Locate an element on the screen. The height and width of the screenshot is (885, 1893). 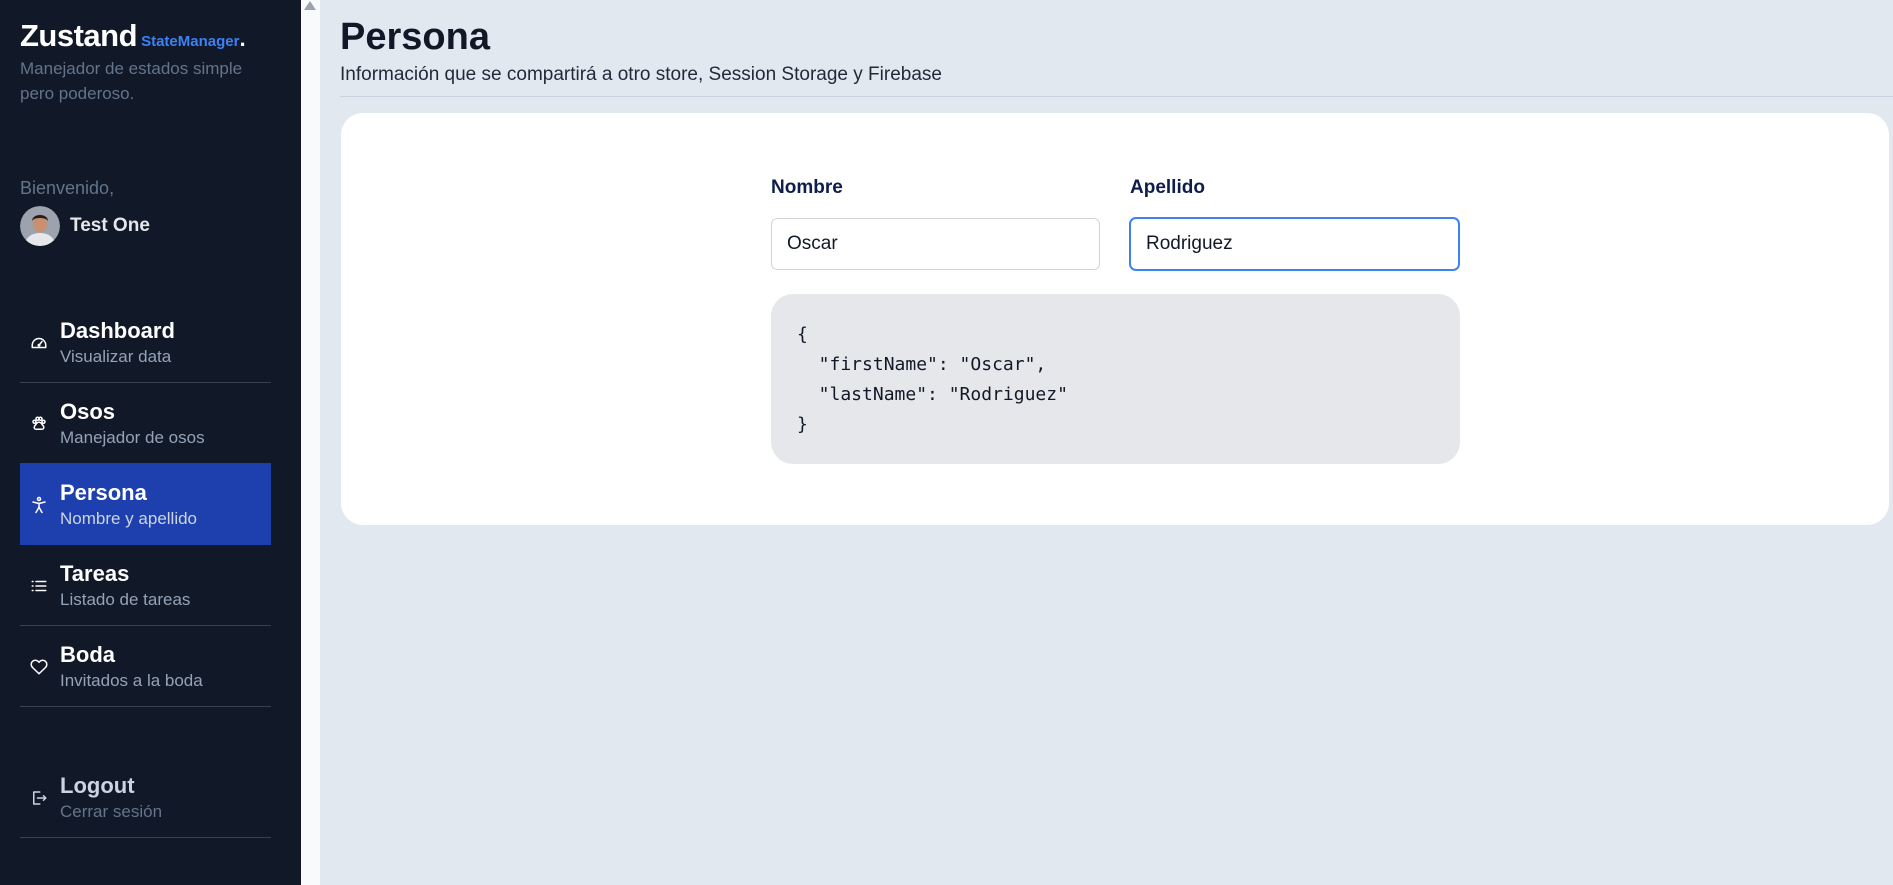
user-profile: Test One is located at coordinates (85, 226).